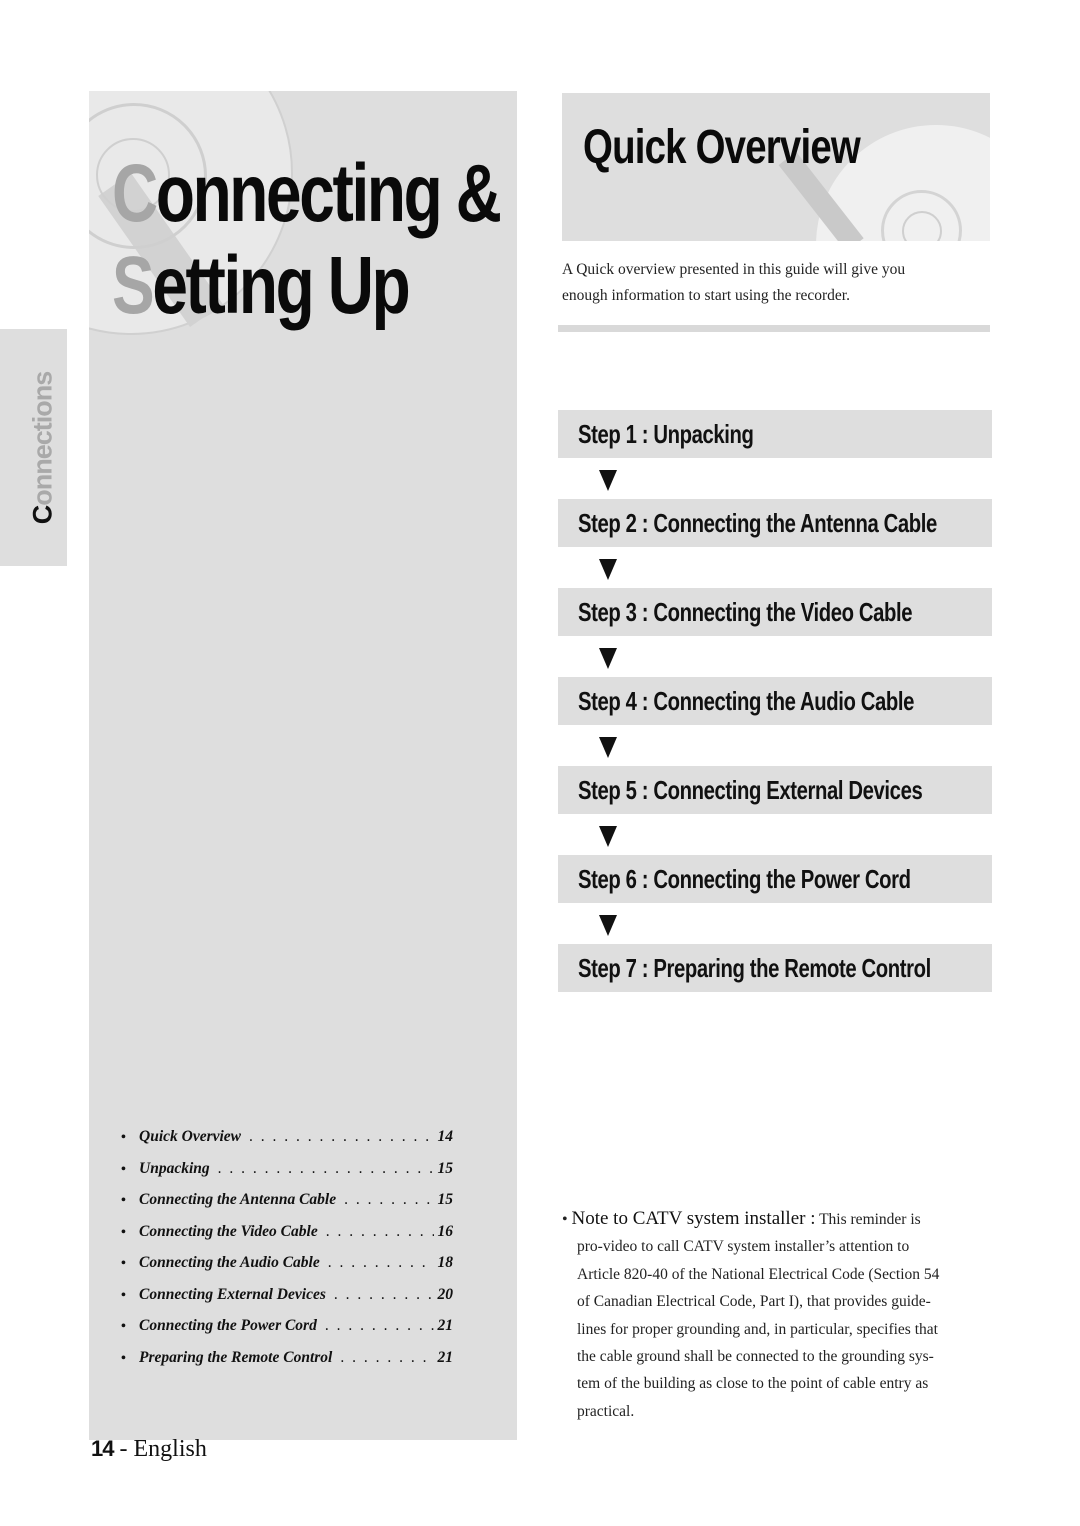 The width and height of the screenshot is (1080, 1526). I want to click on divider, so click(774, 328).